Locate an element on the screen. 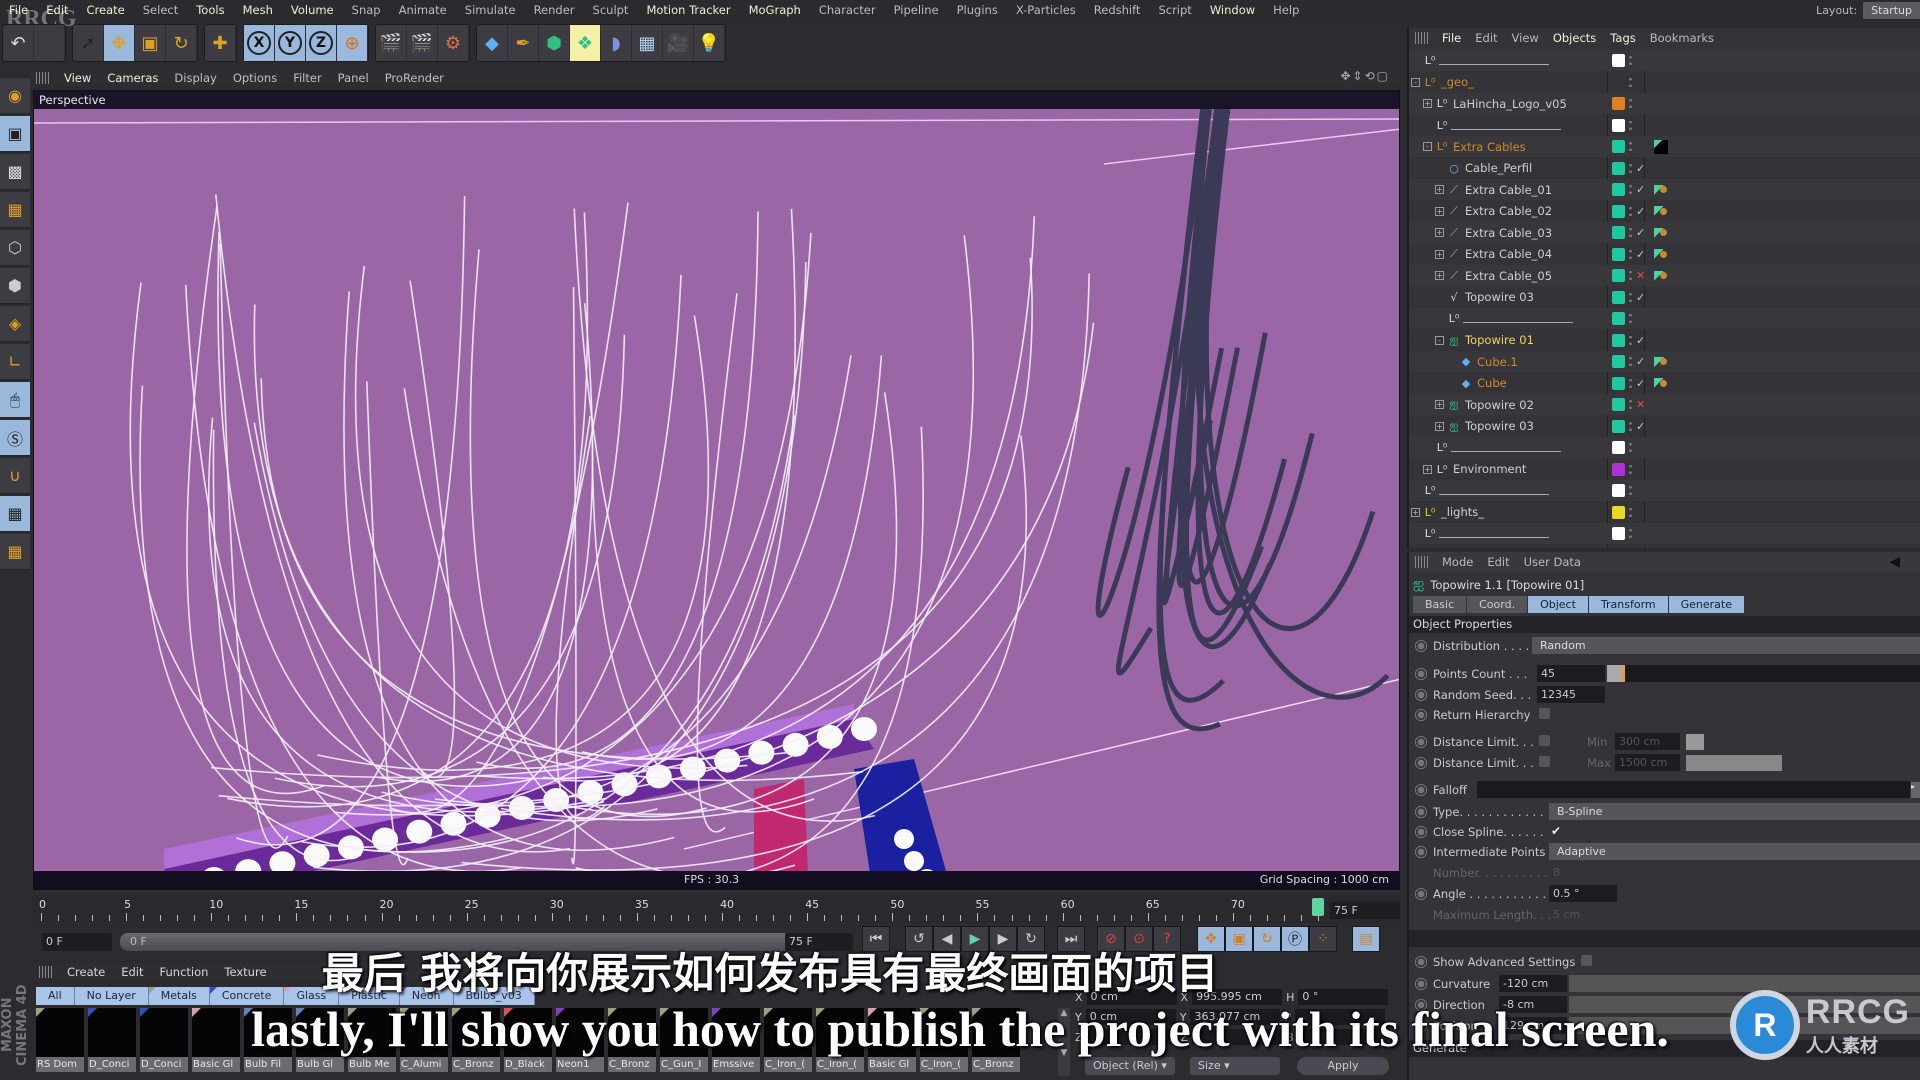 The width and height of the screenshot is (1920, 1080). pen-icon: ✒ is located at coordinates (523, 43).